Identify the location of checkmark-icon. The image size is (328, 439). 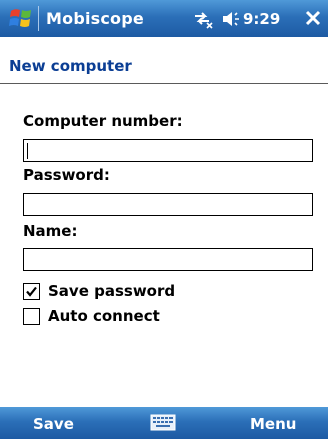
(31, 291).